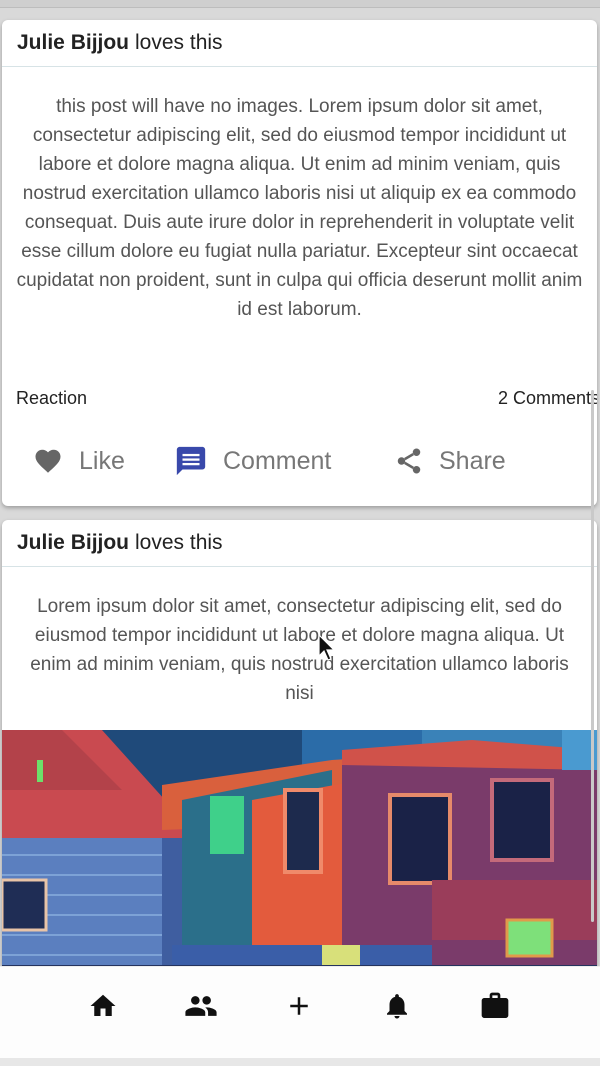 This screenshot has width=600, height=1066. I want to click on scrollbar, so click(592, 656).